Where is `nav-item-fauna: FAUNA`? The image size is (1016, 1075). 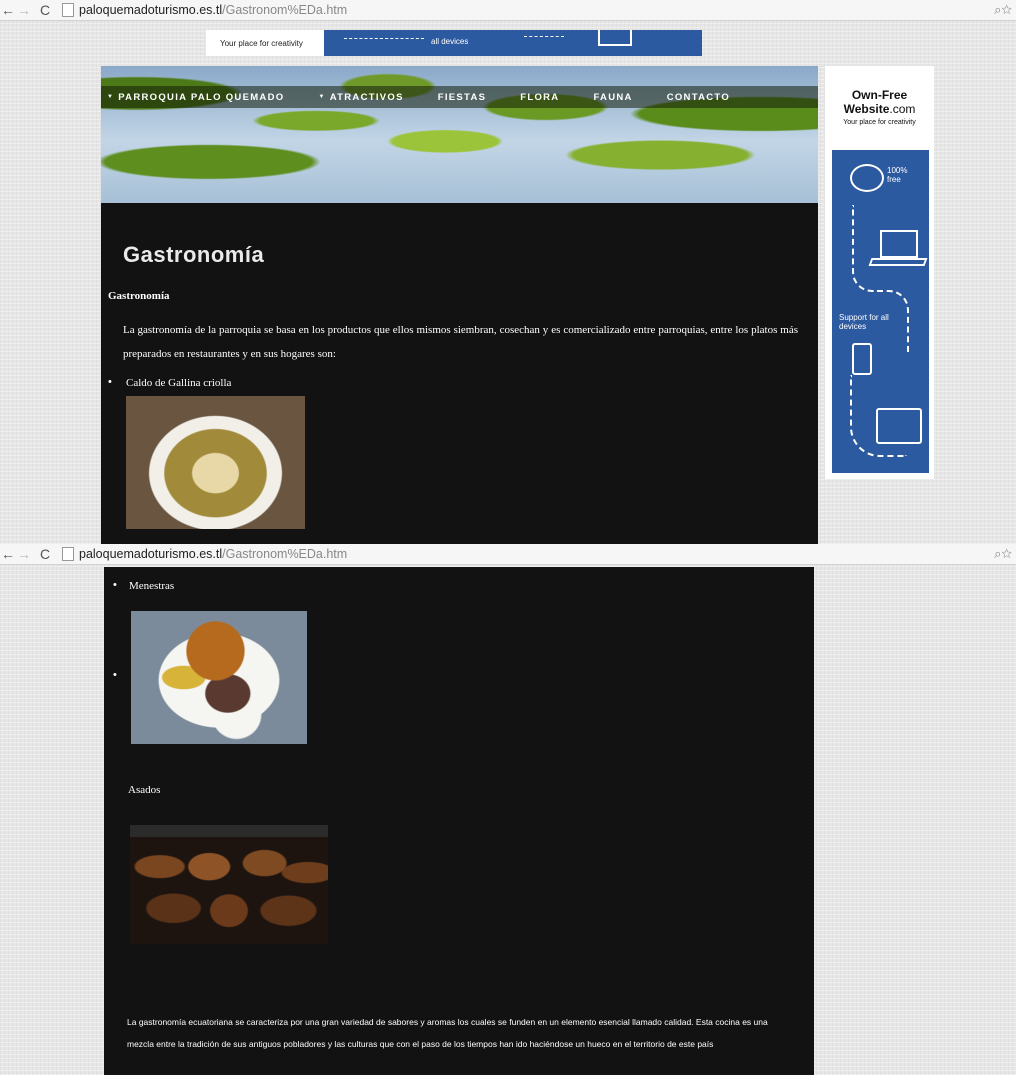 nav-item-fauna: FAUNA is located at coordinates (612, 97).